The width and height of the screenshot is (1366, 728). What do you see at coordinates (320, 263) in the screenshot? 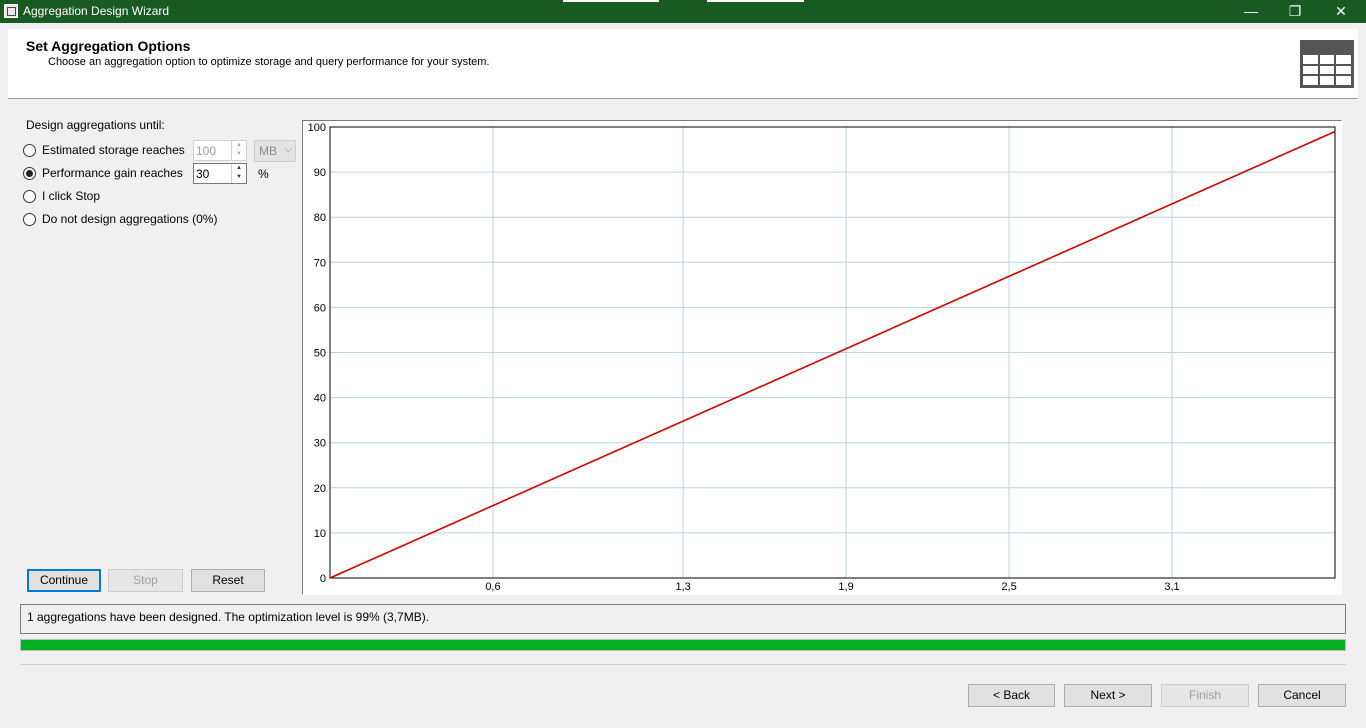
I see `y-tick-label: 70` at bounding box center [320, 263].